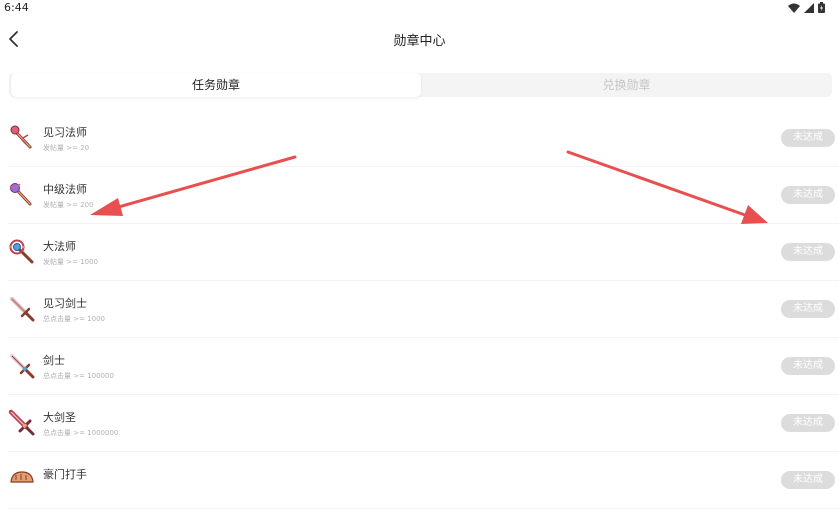 This screenshot has width=839, height=509. Describe the element at coordinates (821, 7) in the screenshot. I see `battery-icon` at that location.